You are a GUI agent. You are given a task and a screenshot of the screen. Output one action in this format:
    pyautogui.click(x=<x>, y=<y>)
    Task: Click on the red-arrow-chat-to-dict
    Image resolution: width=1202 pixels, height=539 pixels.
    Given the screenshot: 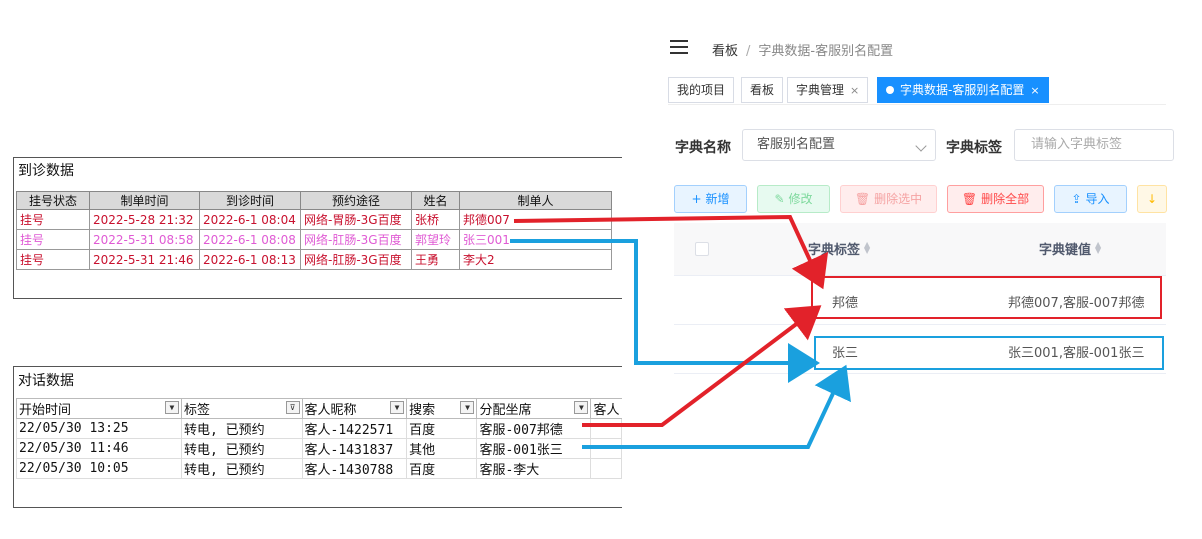 What is the action you would take?
    pyautogui.click(x=702, y=366)
    